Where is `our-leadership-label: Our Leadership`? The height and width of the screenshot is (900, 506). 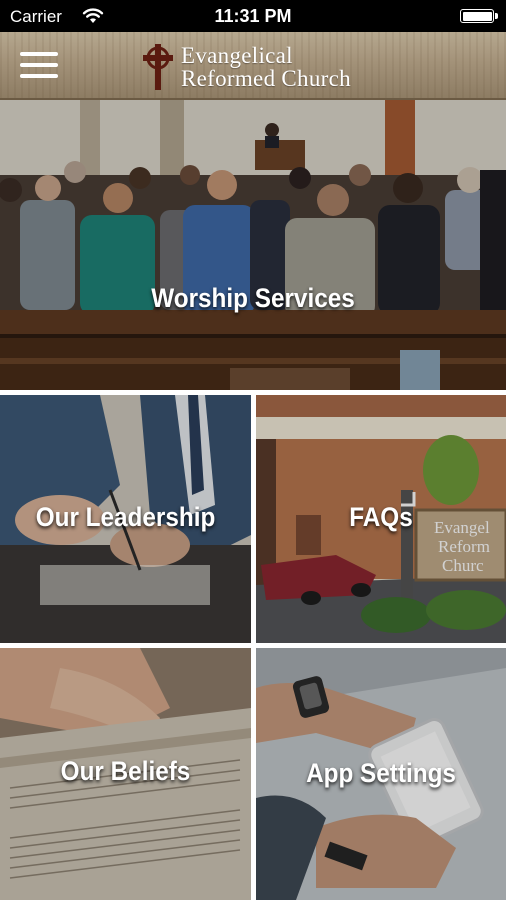 our-leadership-label: Our Leadership is located at coordinates (125, 517).